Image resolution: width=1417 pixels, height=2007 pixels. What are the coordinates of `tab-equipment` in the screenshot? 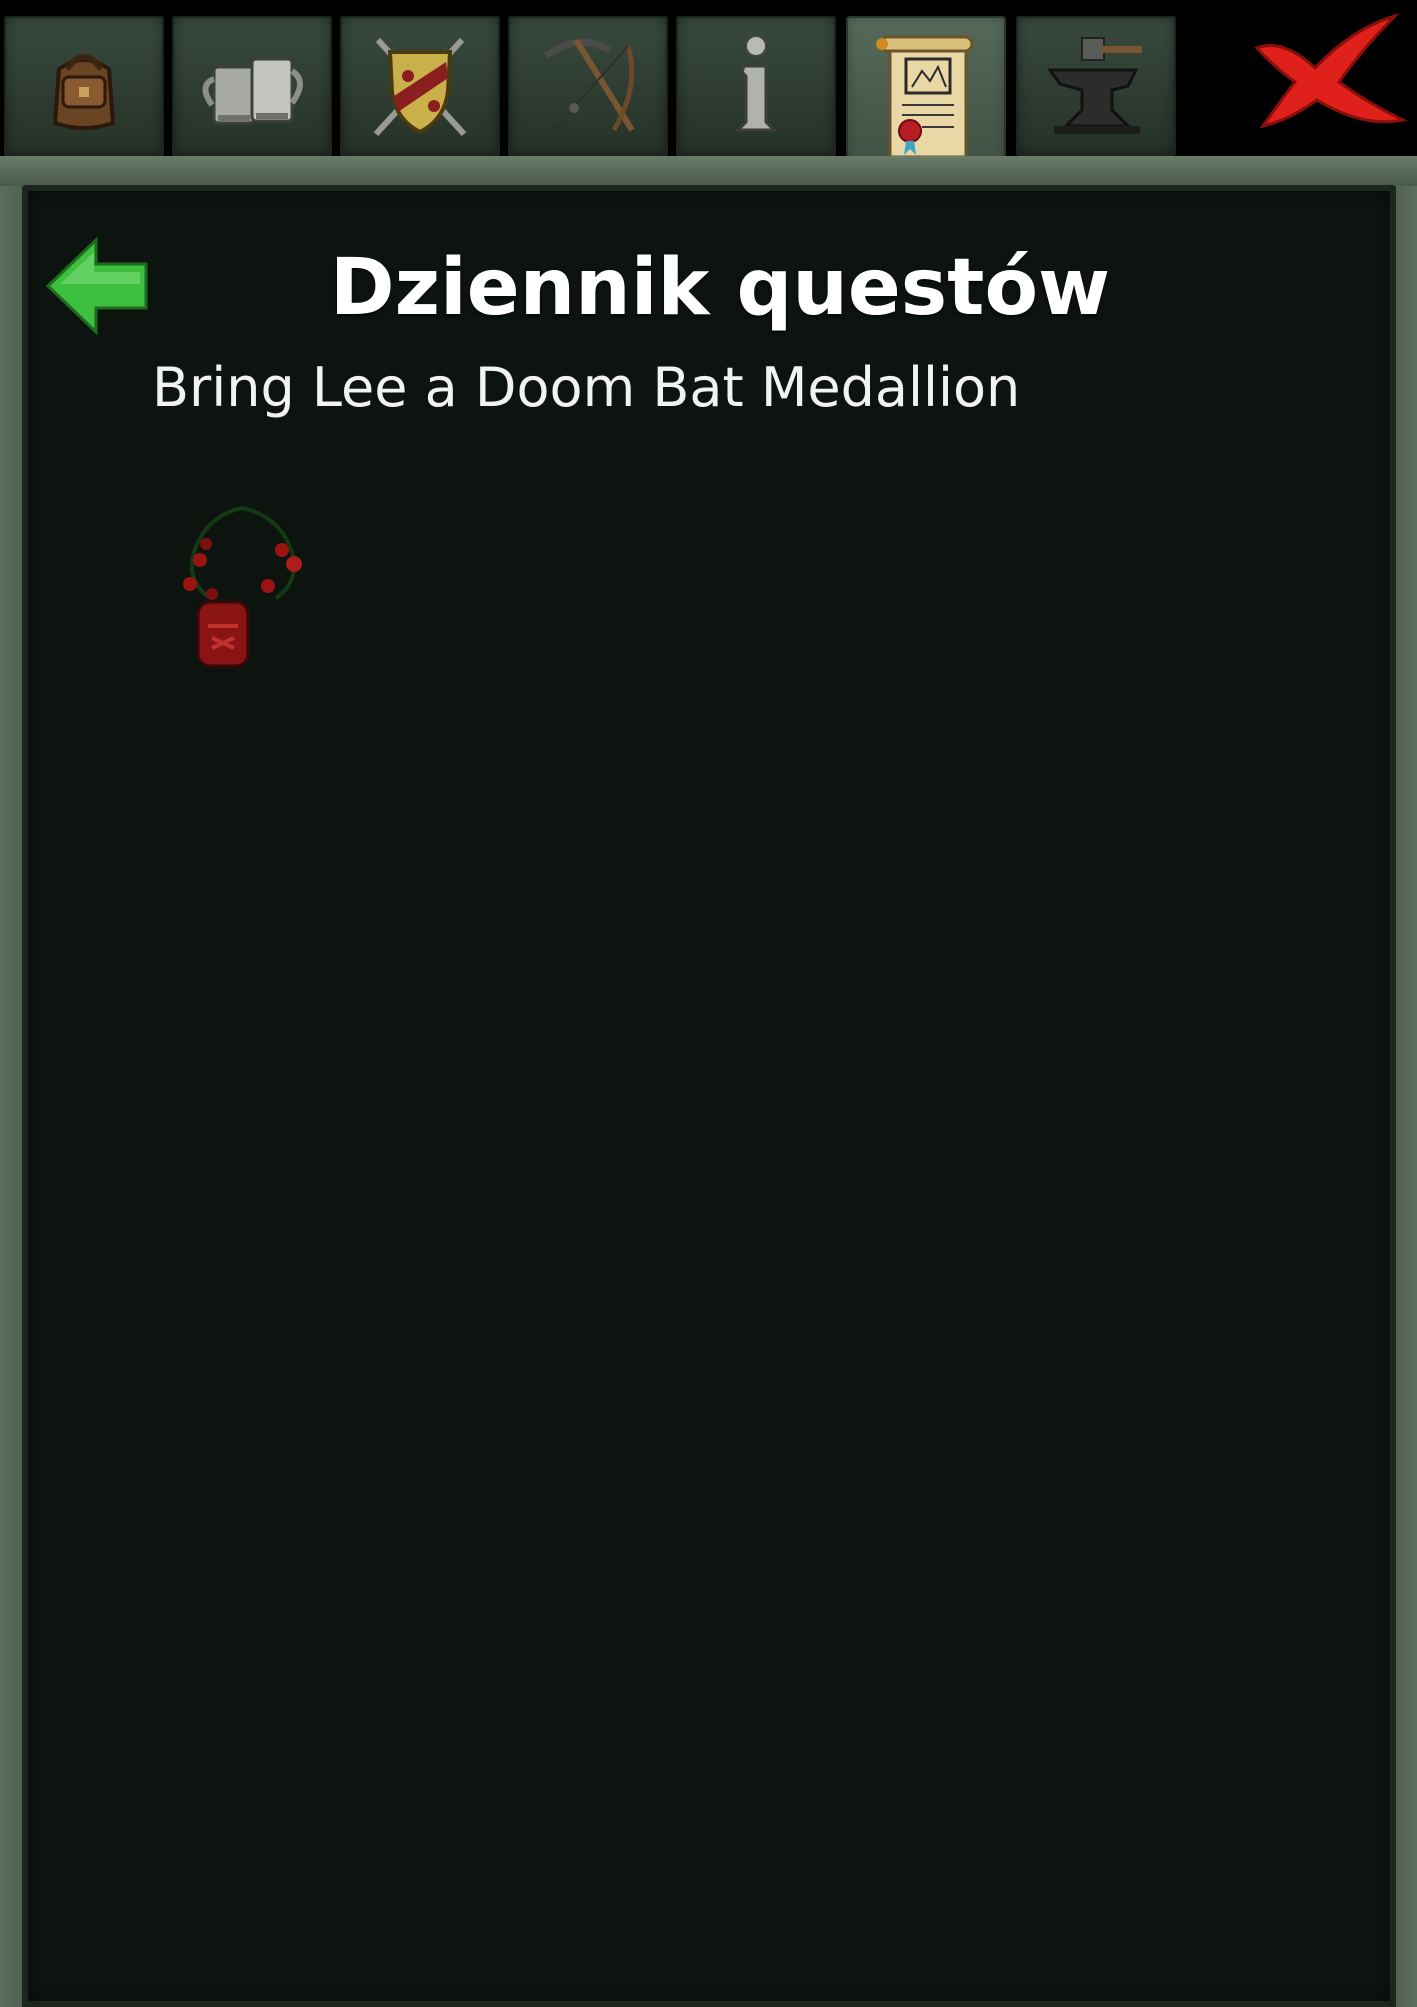 It's located at (420, 86).